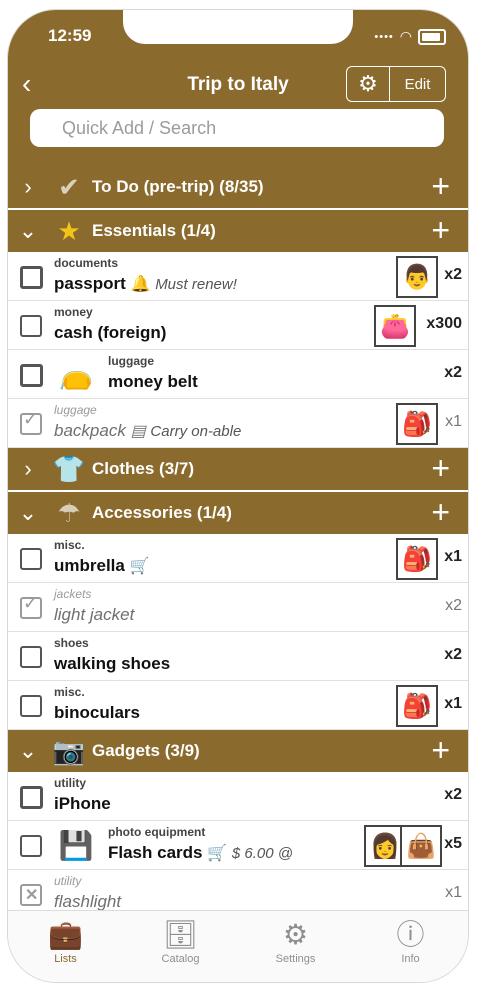  Describe the element at coordinates (139, 127) in the screenshot. I see `search-placeholder: Quick Add / Search` at that location.